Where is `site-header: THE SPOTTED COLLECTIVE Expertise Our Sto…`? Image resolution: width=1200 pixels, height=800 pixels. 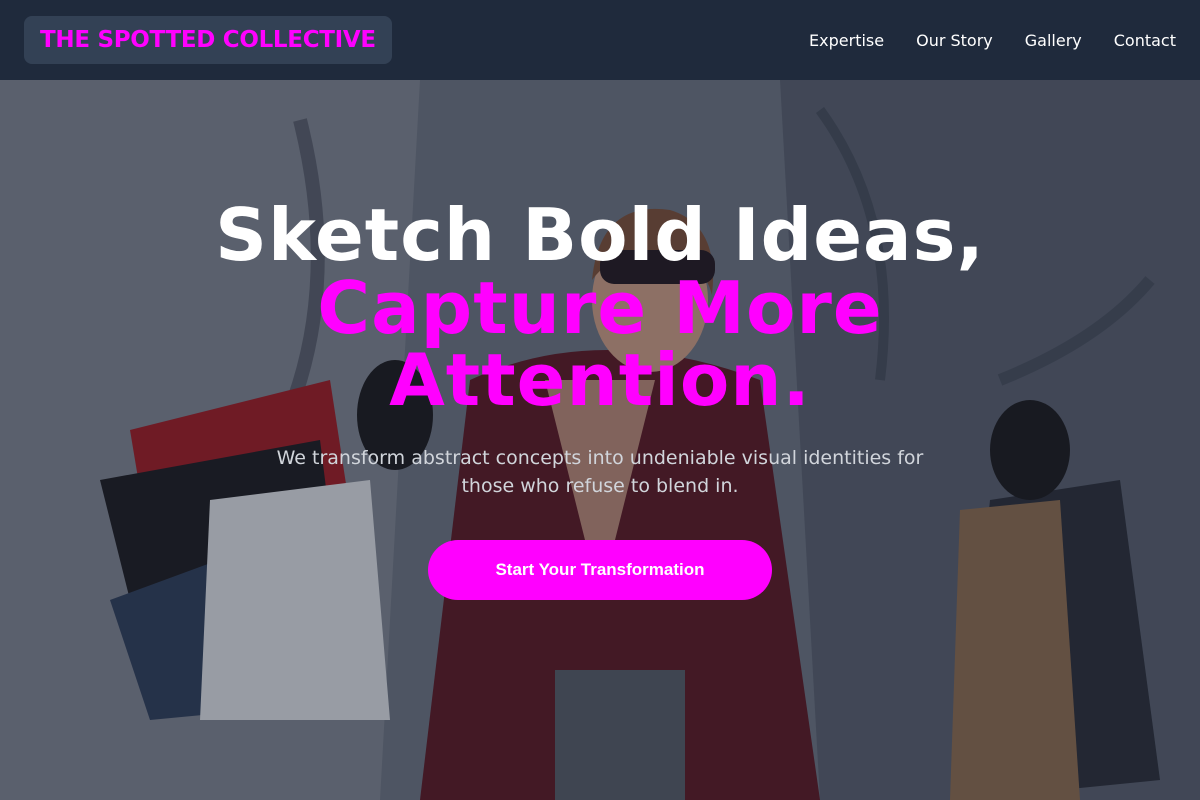 site-header: THE SPOTTED COLLECTIVE Expertise Our Sto… is located at coordinates (600, 40).